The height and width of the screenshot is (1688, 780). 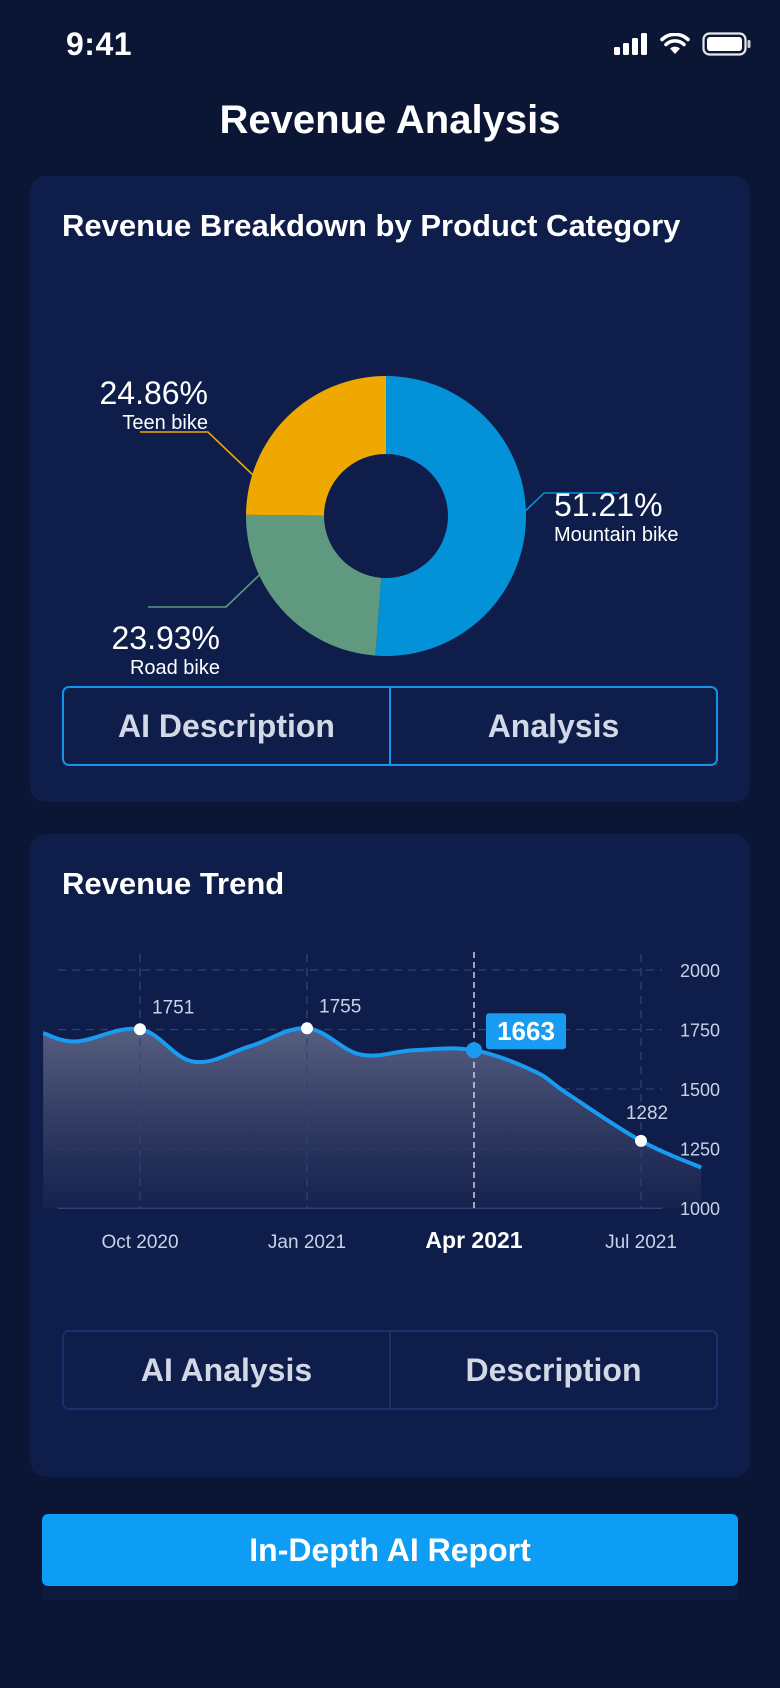 I want to click on x-tick-label-selected: Apr 2021, so click(x=473, y=1240).